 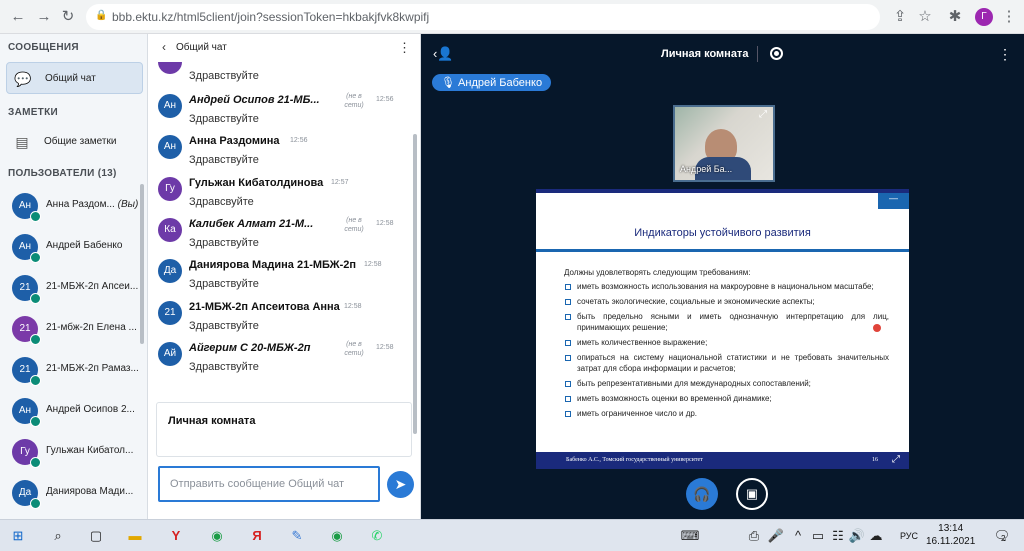 I want to click on slide-title: Индикаторы устойчивого развития, so click(x=722, y=233).